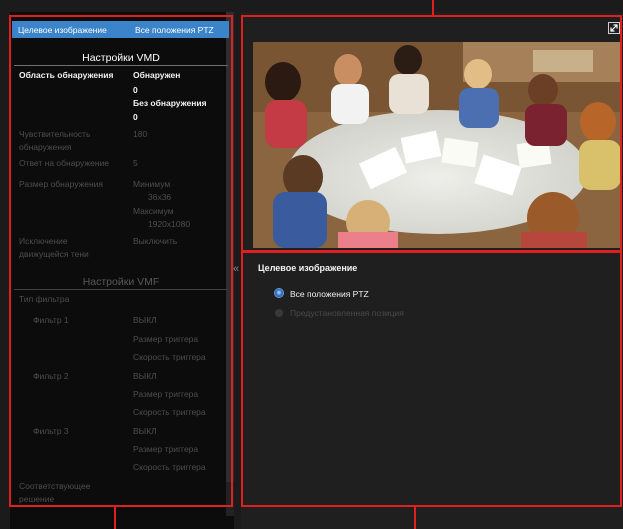 The image size is (623, 529). I want to click on collapse-panel-icon: «, so click(236, 269).